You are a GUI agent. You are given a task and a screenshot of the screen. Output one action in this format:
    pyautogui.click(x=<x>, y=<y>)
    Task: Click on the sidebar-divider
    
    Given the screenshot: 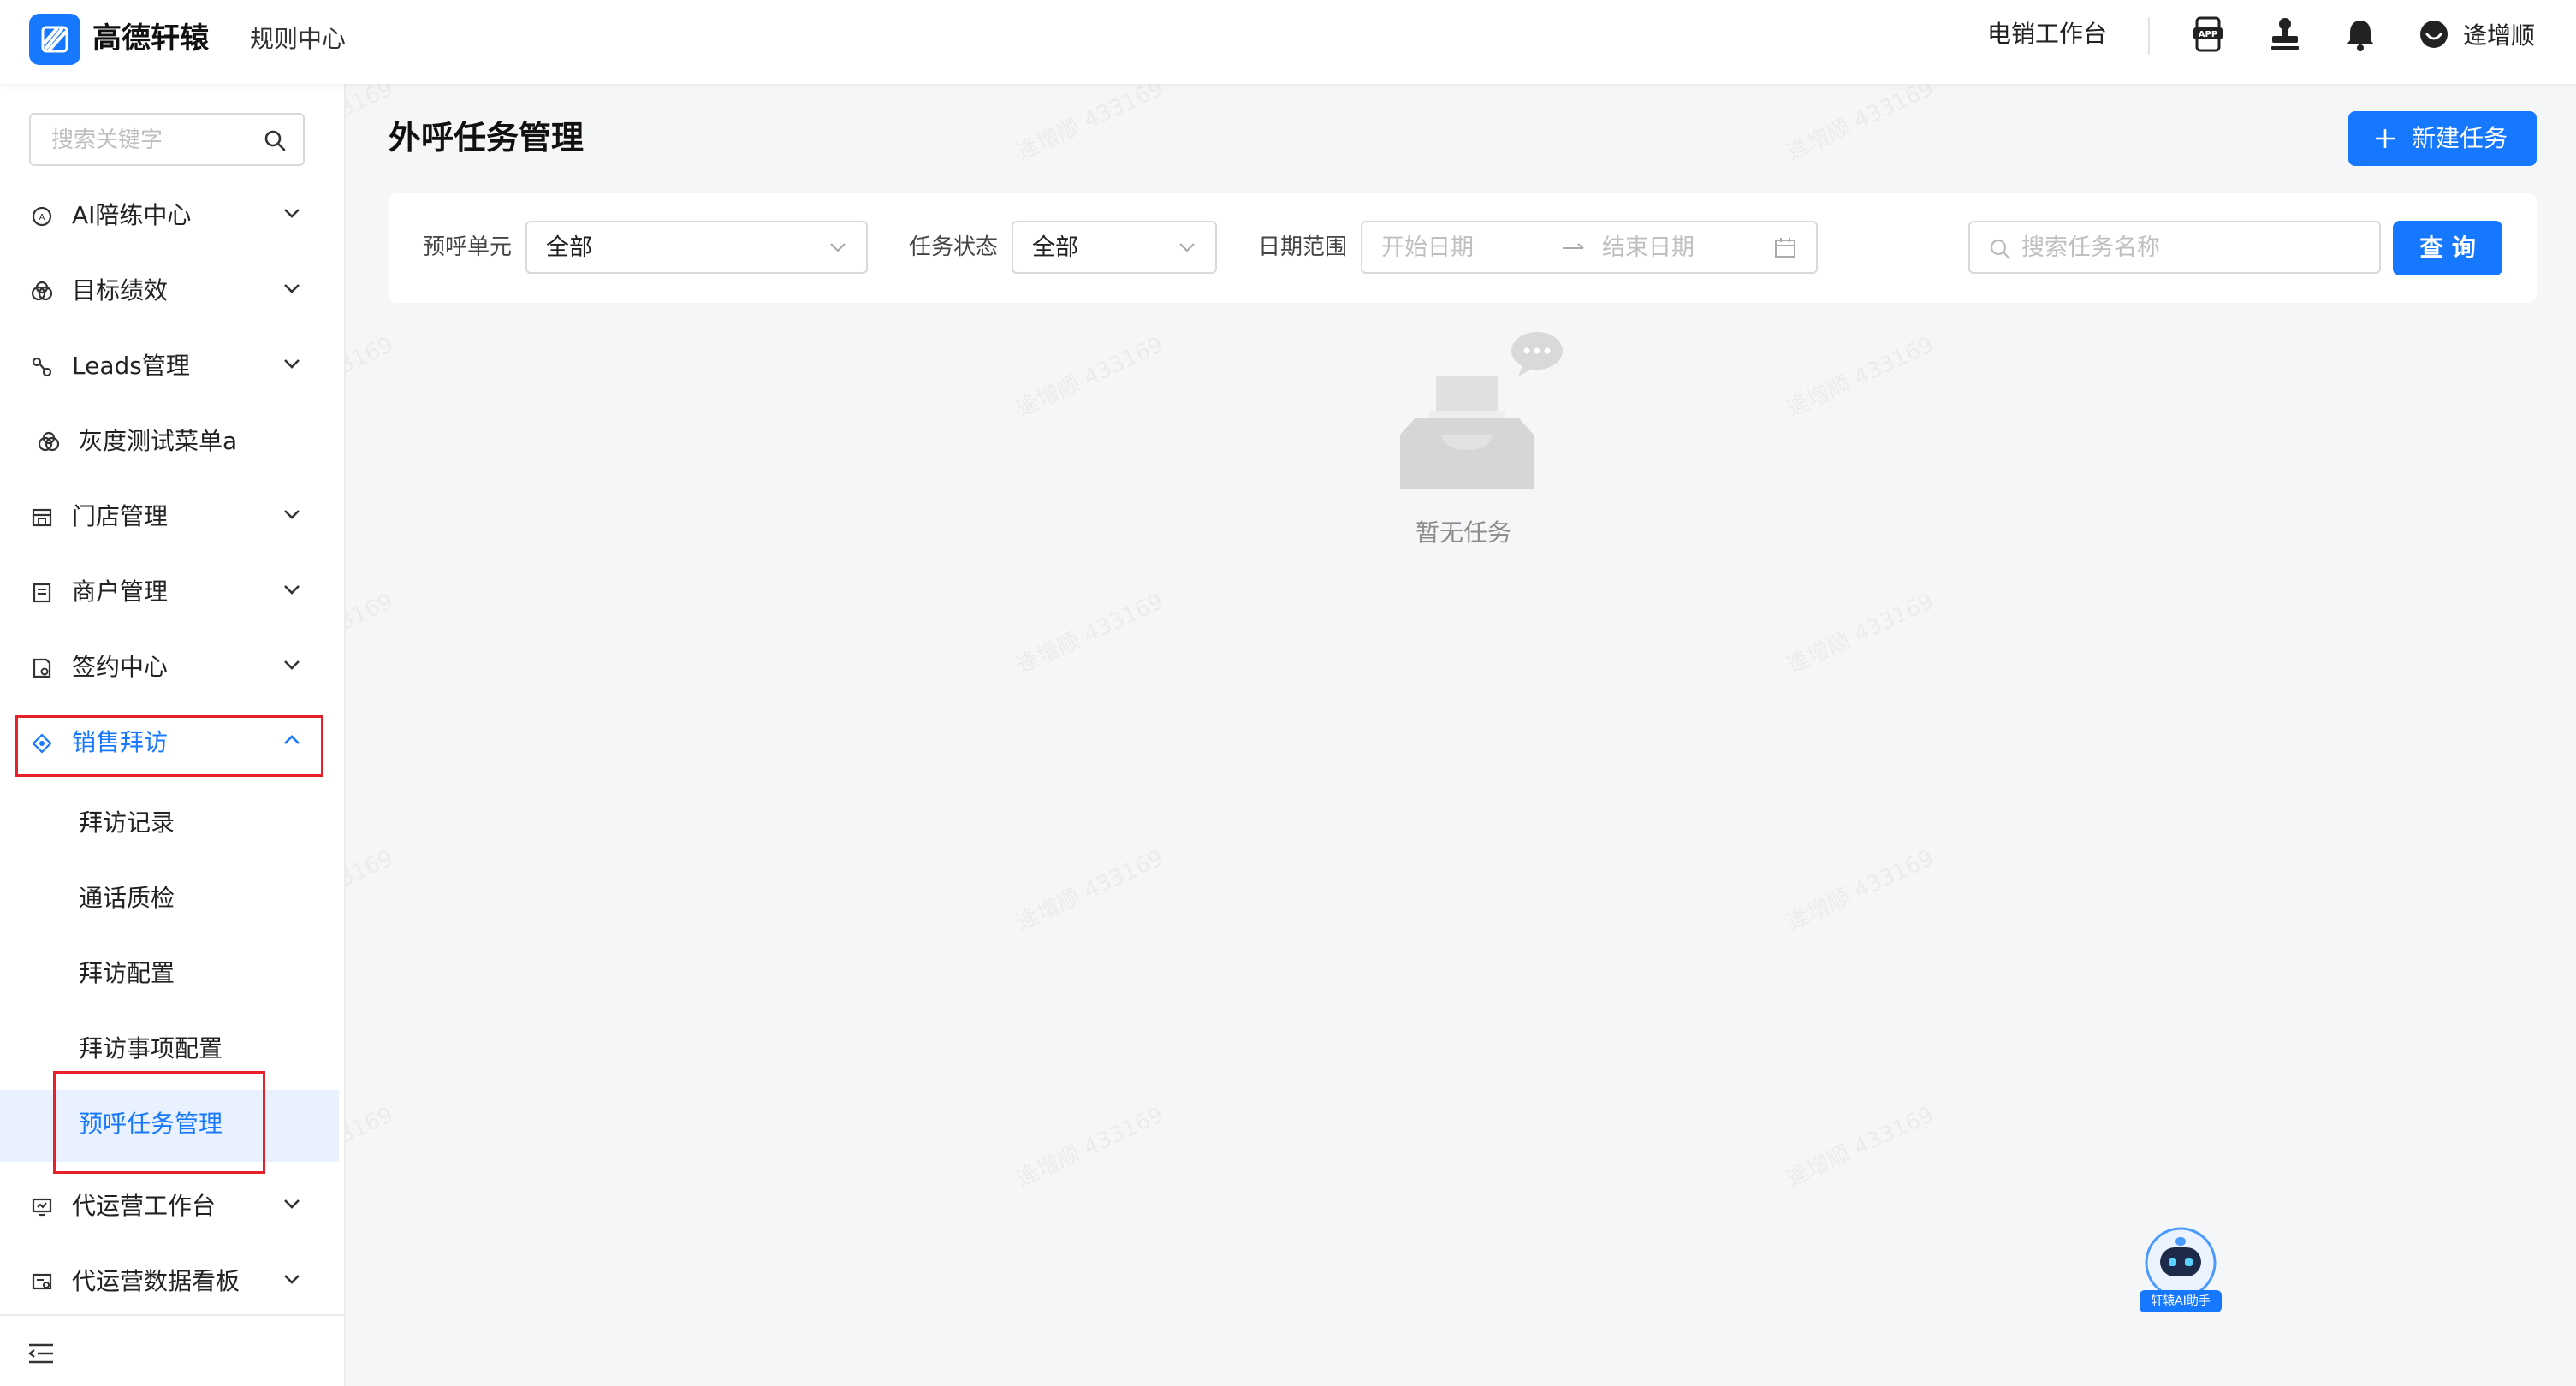 What is the action you would take?
    pyautogui.click(x=173, y=1315)
    